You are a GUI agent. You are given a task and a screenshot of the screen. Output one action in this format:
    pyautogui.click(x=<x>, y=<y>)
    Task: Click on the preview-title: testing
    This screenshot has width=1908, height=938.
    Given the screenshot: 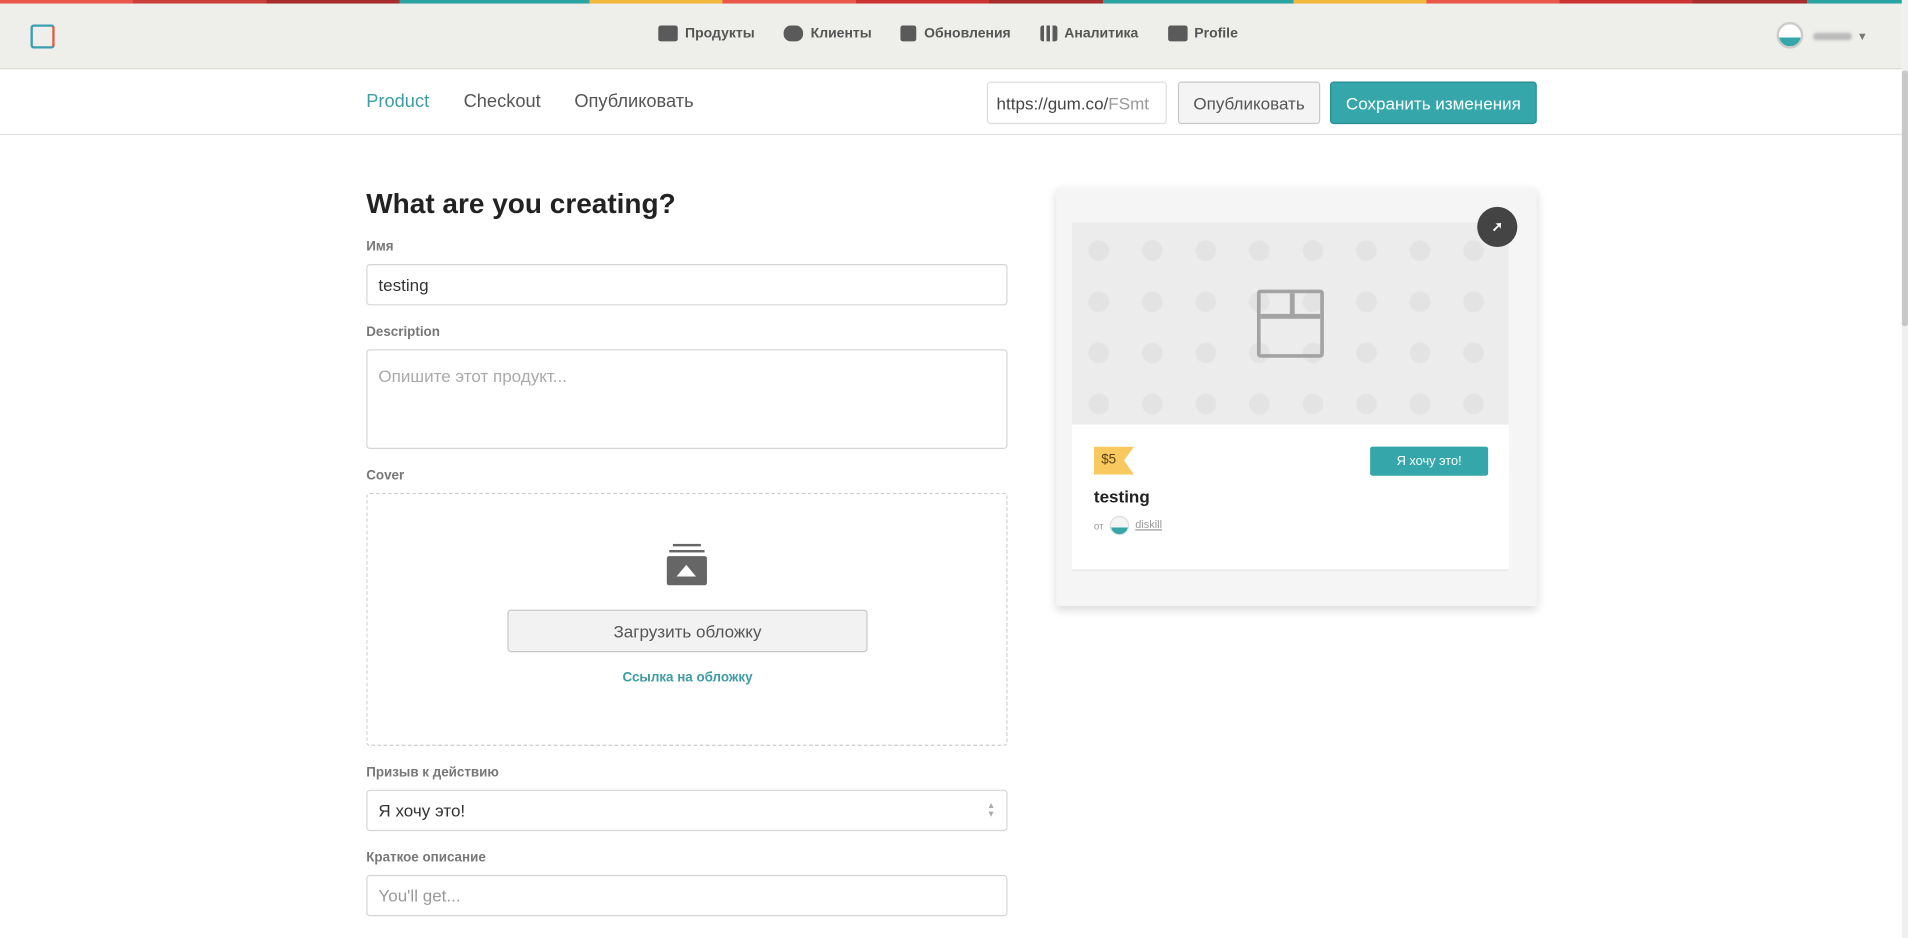 What is the action you would take?
    pyautogui.click(x=1121, y=496)
    